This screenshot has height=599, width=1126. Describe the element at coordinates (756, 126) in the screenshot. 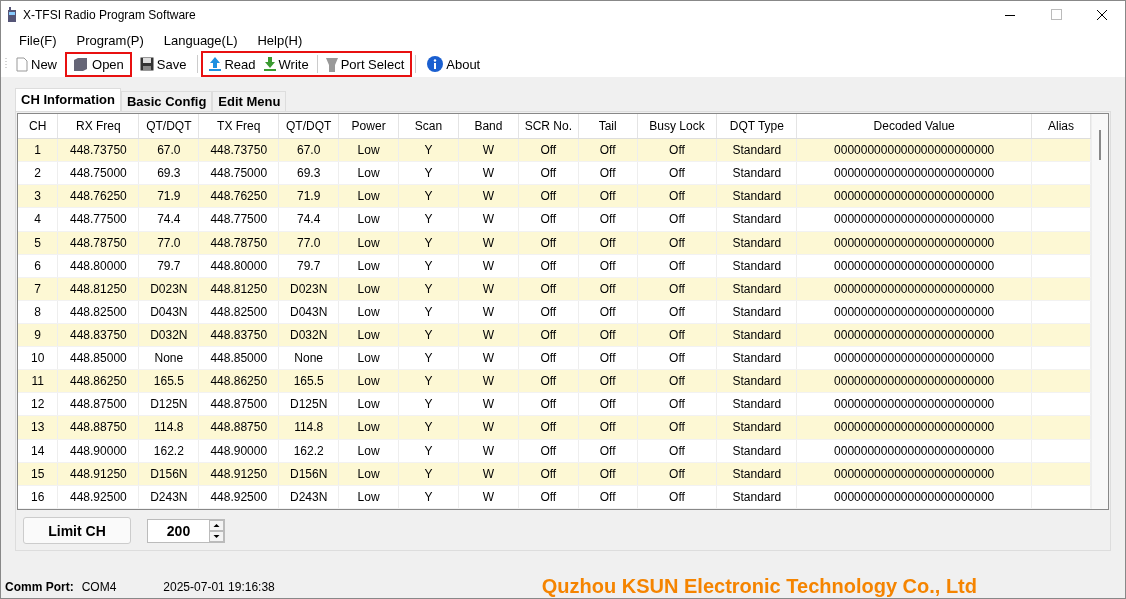

I see `column-header: DQT Type` at that location.